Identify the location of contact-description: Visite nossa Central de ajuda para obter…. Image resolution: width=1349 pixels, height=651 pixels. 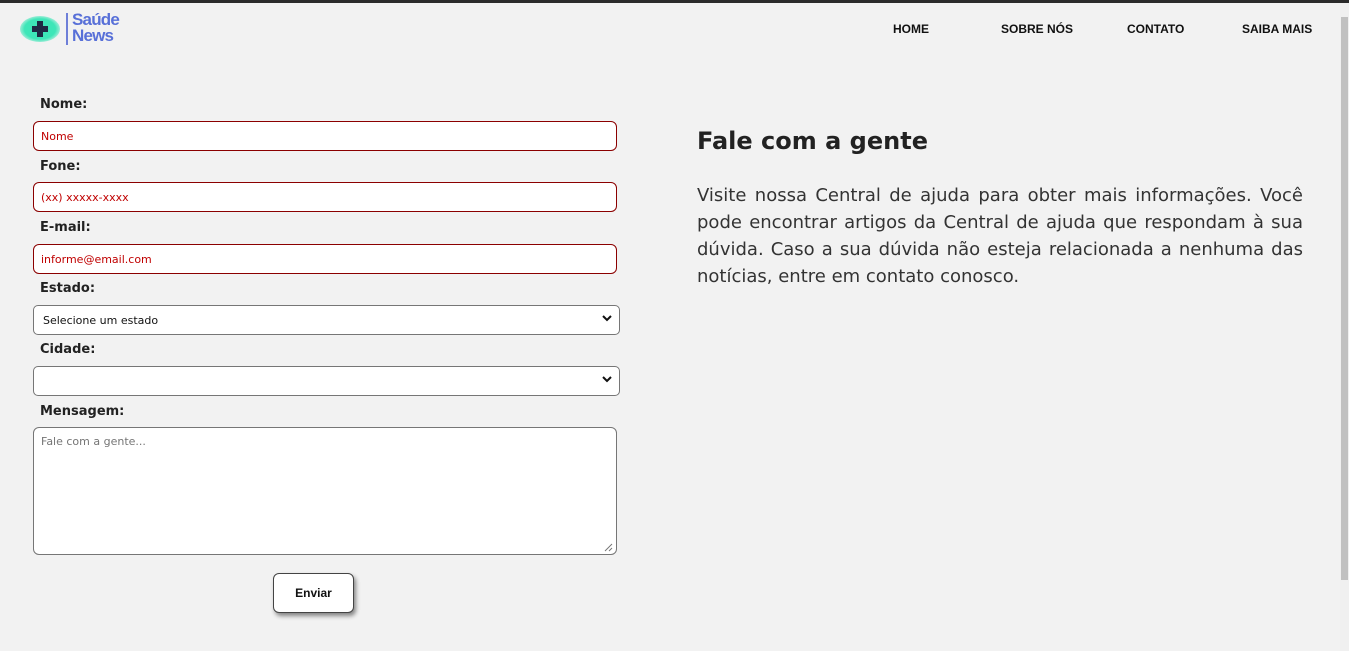
(1000, 236).